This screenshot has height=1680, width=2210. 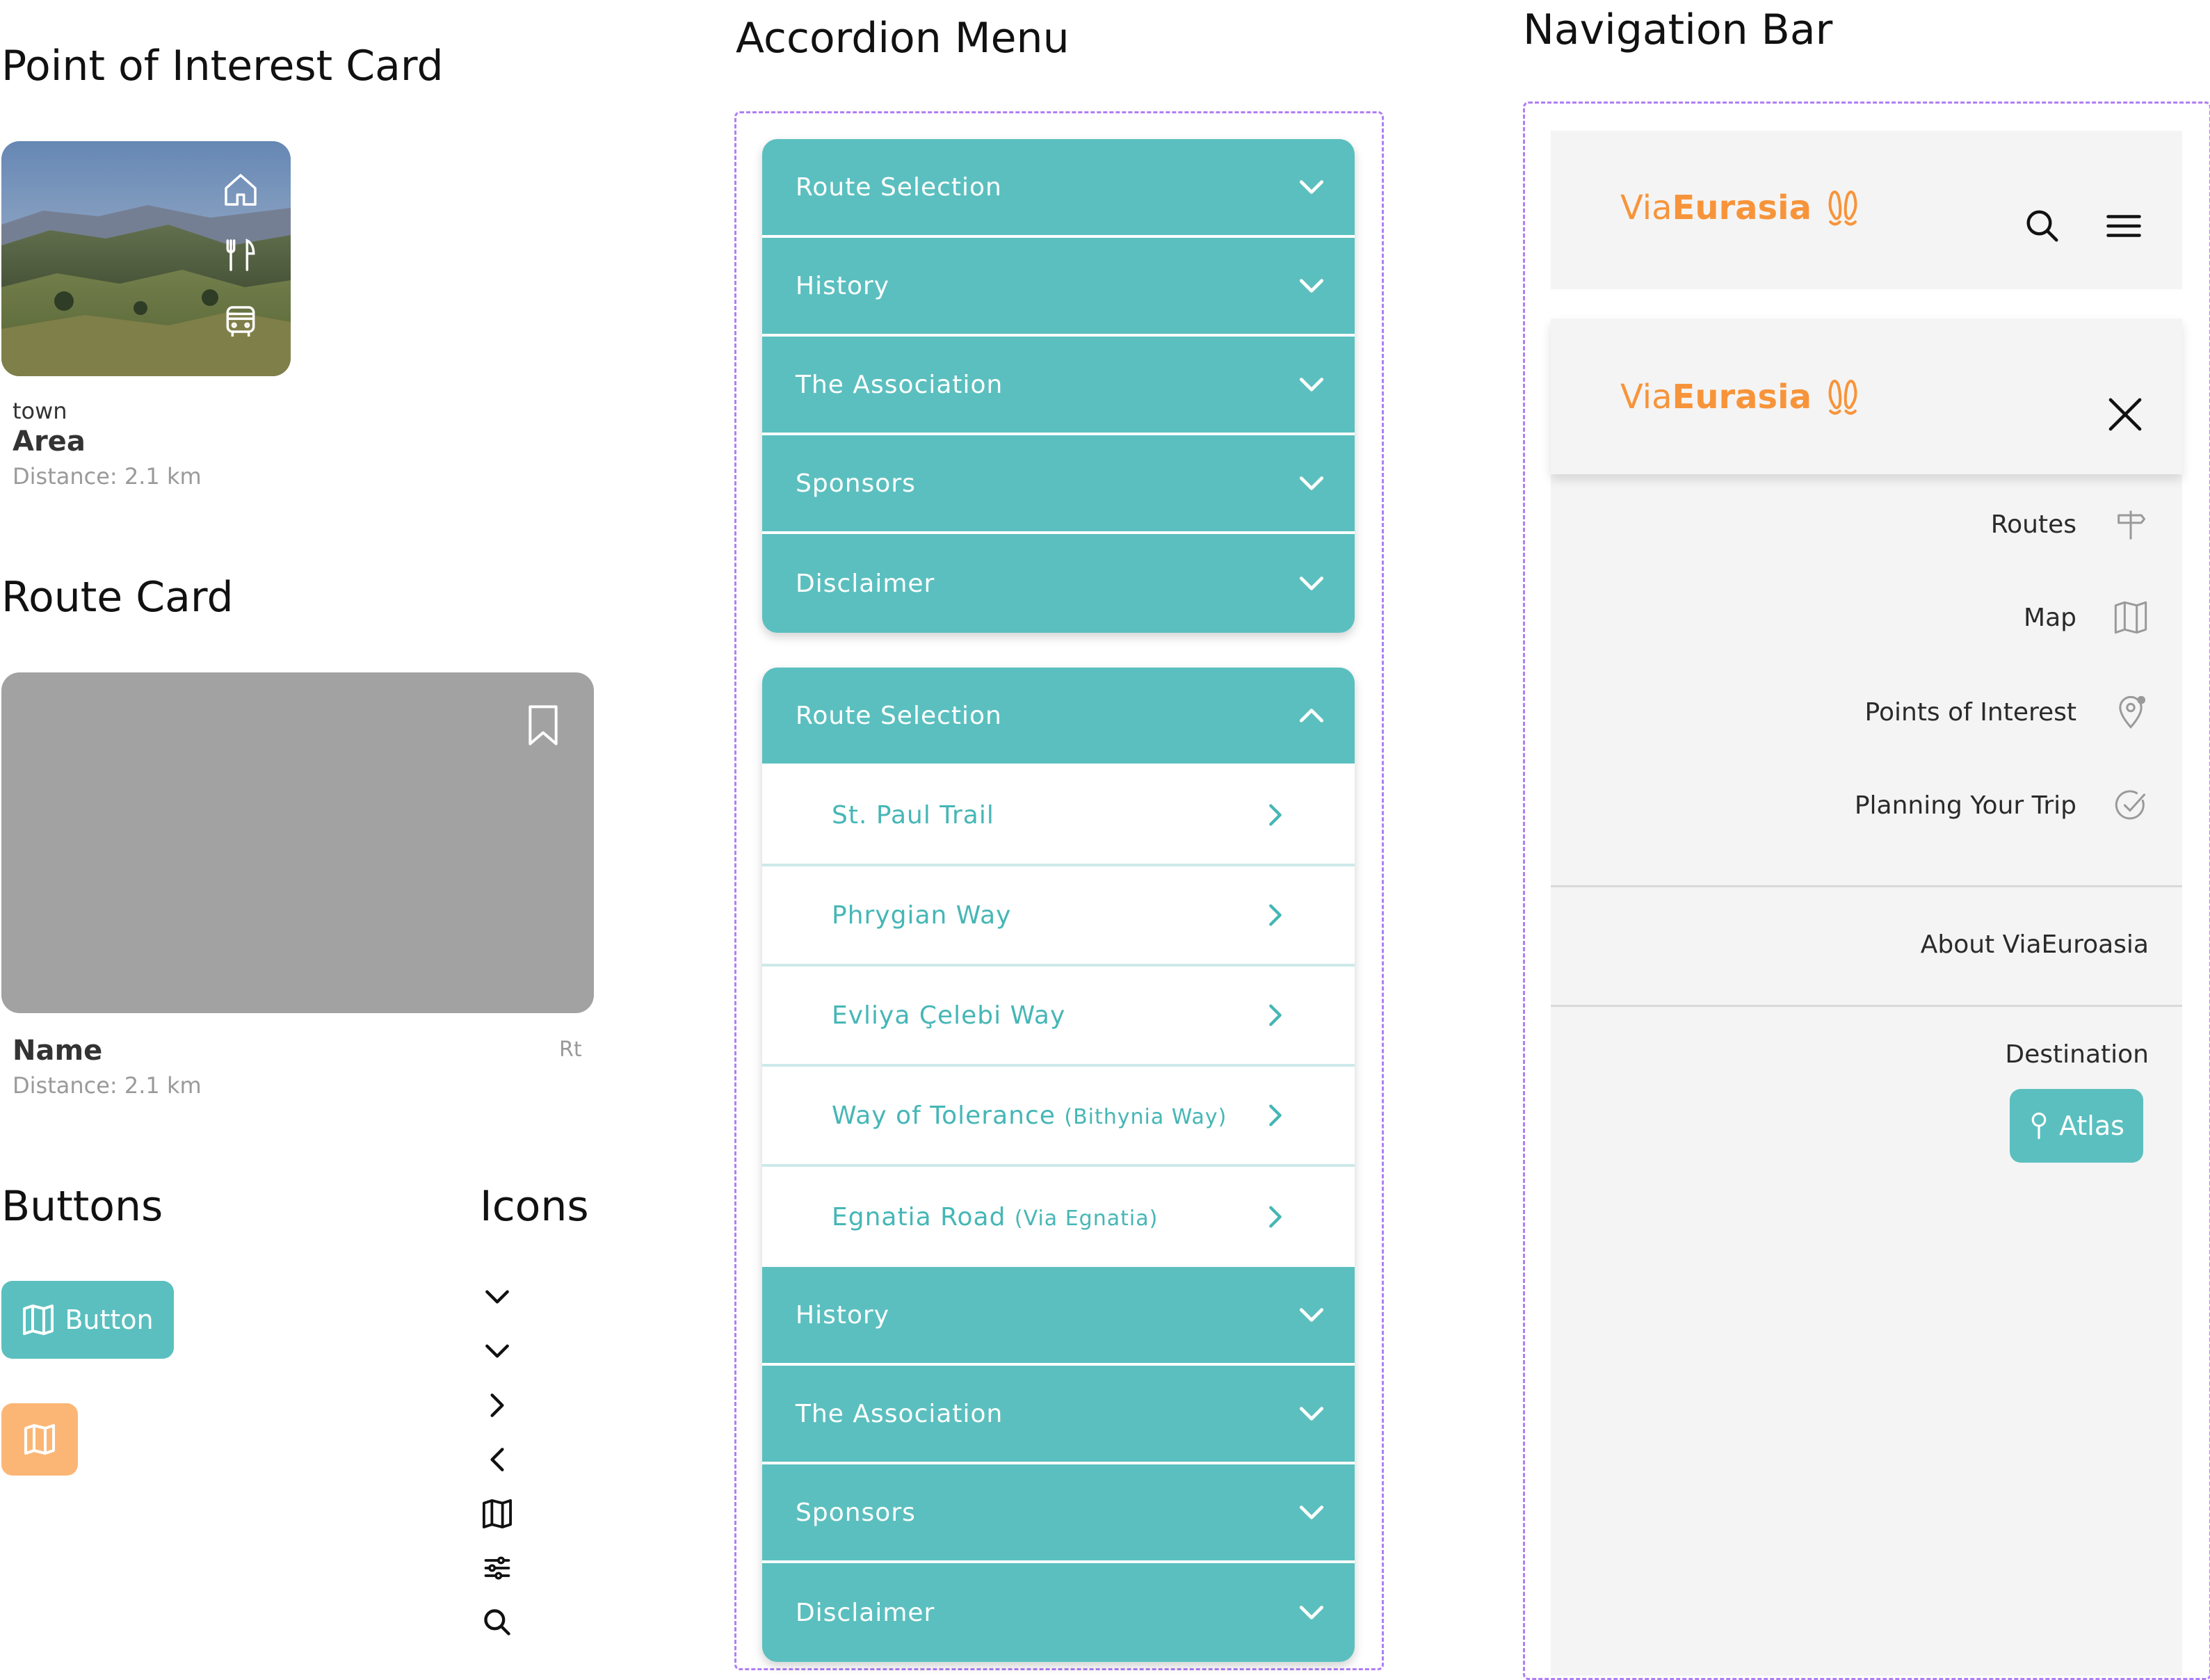 I want to click on poi-distance: Distance: 2.1 km, so click(x=107, y=476).